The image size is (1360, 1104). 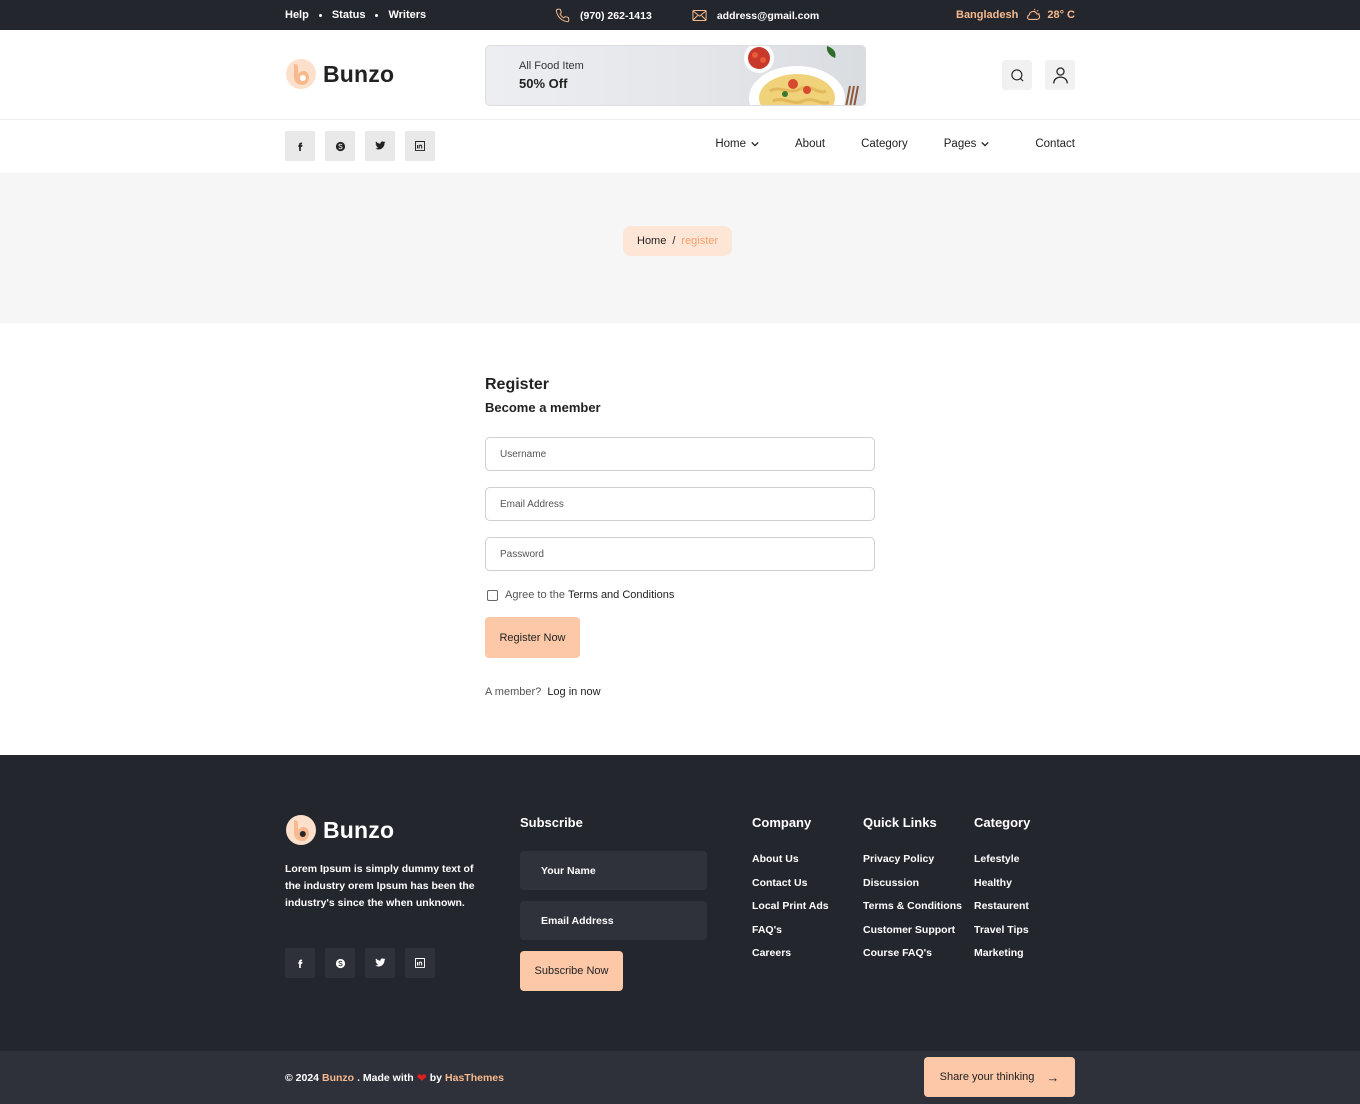 I want to click on site-logo: Bunzo, so click(x=339, y=74).